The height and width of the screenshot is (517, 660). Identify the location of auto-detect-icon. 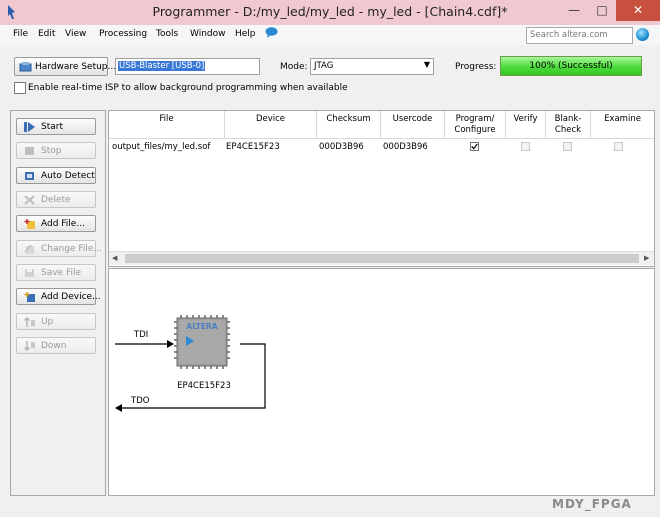
(29, 176).